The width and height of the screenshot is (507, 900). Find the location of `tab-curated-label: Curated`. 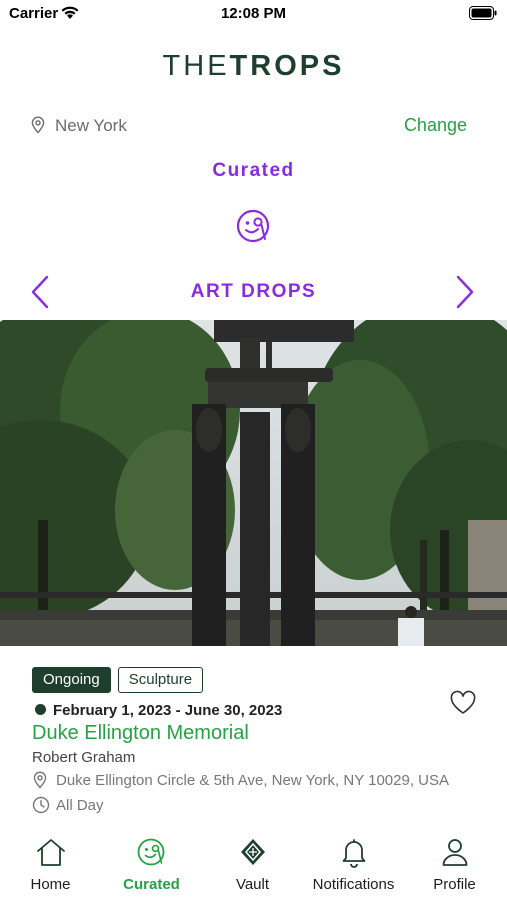

tab-curated-label: Curated is located at coordinates (151, 884).